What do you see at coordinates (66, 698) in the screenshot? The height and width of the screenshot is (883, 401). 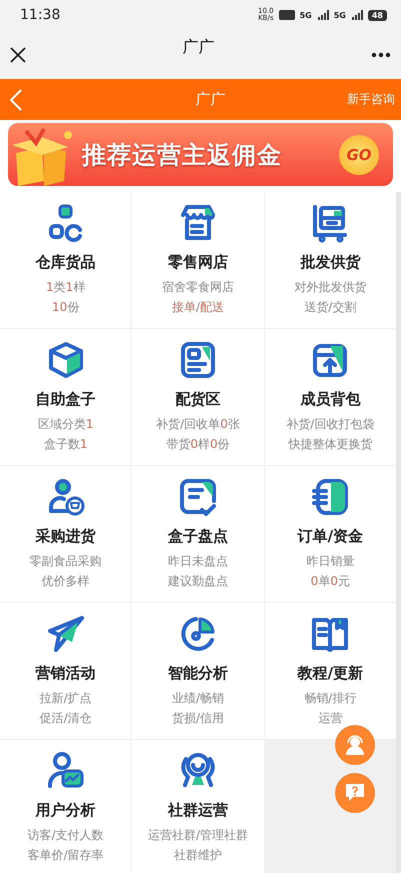 I see `tile-subtitle: 拉新/扩点` at bounding box center [66, 698].